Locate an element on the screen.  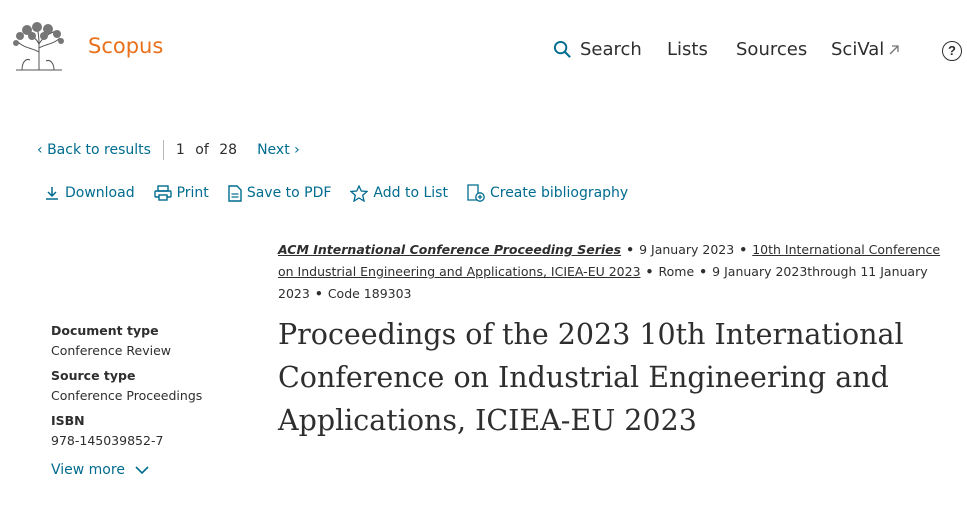
download-button: Download is located at coordinates (89, 193).